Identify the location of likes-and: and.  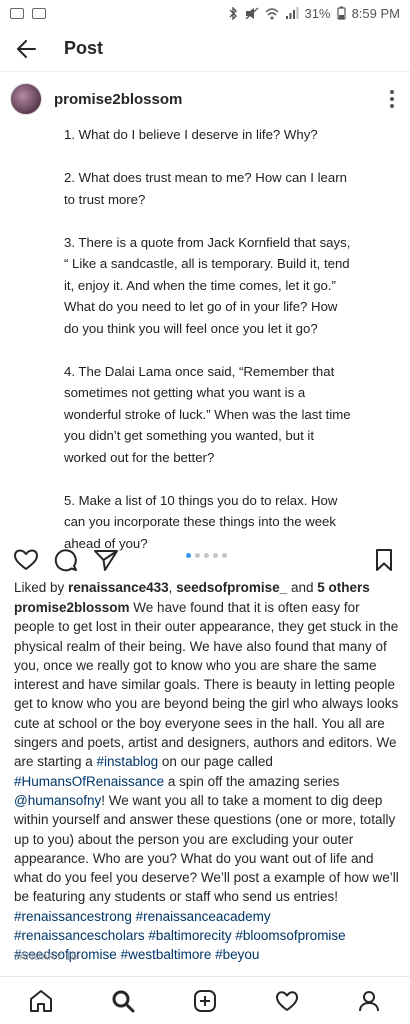
(302, 587).